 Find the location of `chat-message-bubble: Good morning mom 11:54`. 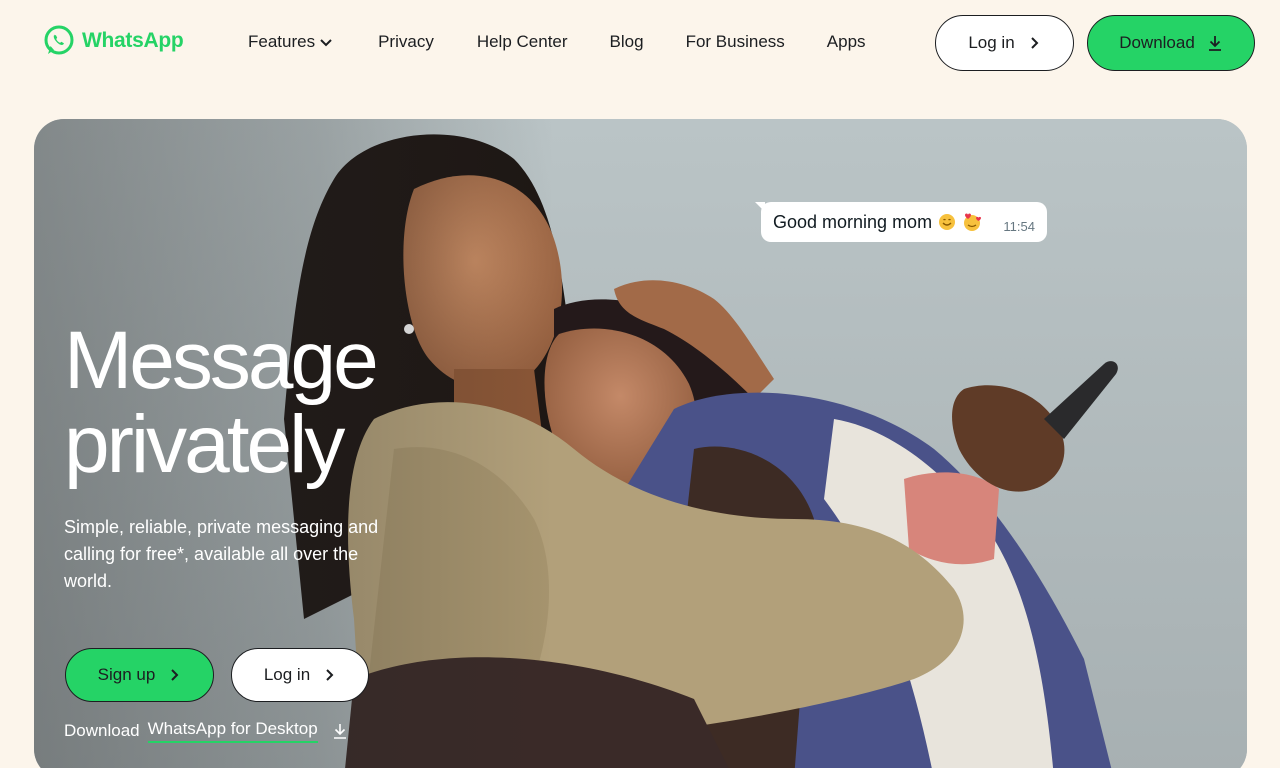

chat-message-bubble: Good morning mom 11:54 is located at coordinates (901, 222).